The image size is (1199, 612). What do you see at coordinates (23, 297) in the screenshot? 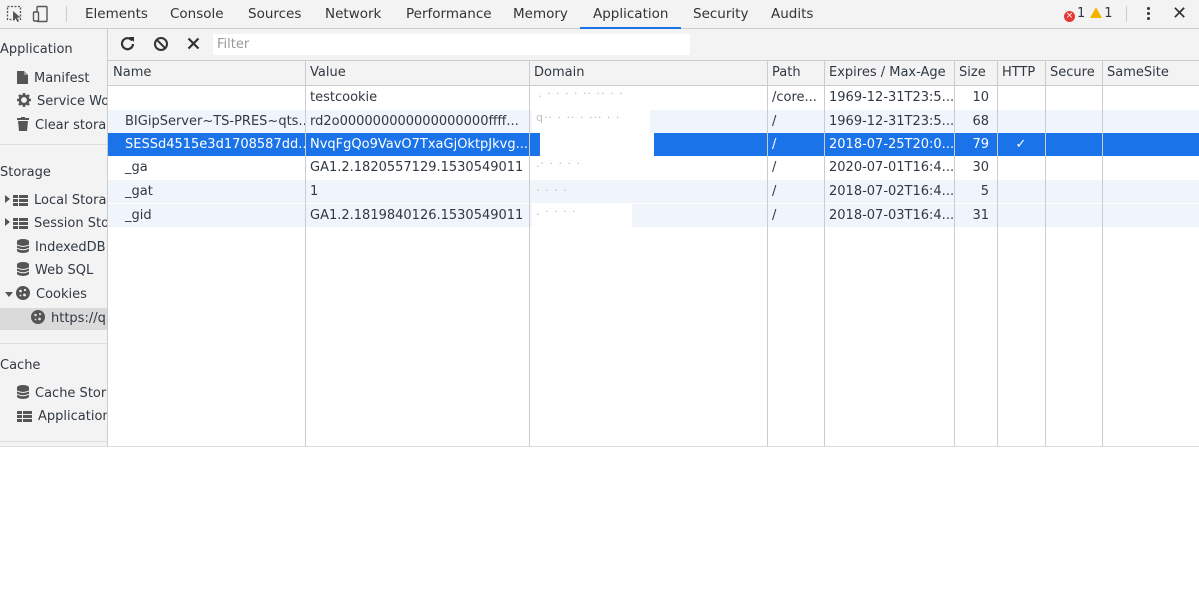
I see `cookie-icon` at bounding box center [23, 297].